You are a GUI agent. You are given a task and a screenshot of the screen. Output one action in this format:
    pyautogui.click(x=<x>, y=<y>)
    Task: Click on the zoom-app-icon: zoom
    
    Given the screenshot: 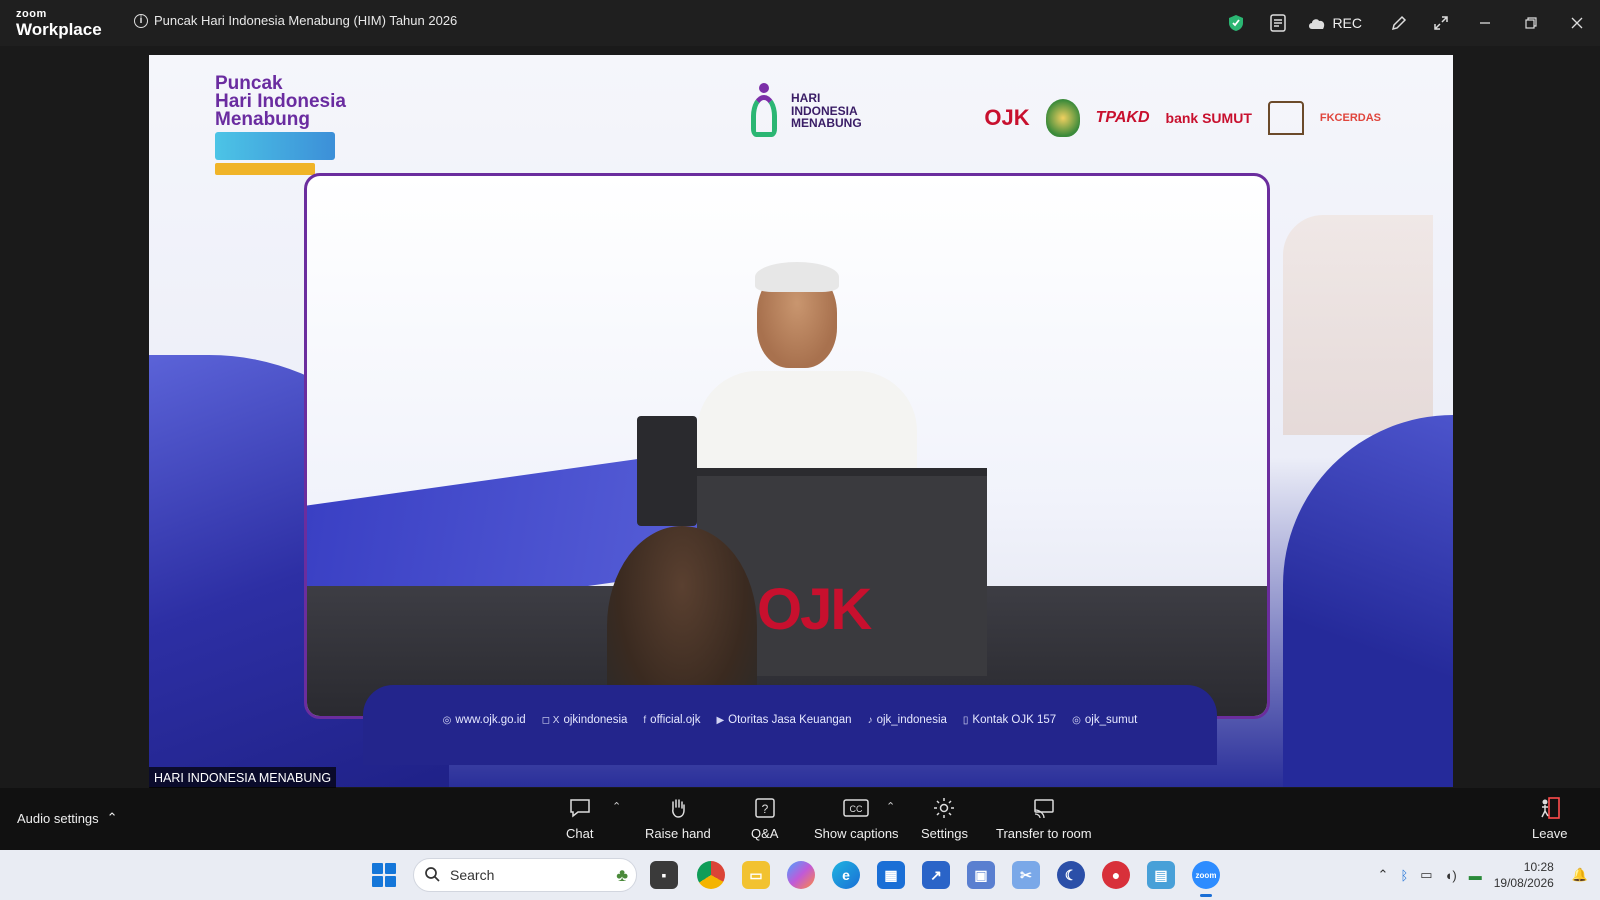 What is the action you would take?
    pyautogui.click(x=1206, y=879)
    